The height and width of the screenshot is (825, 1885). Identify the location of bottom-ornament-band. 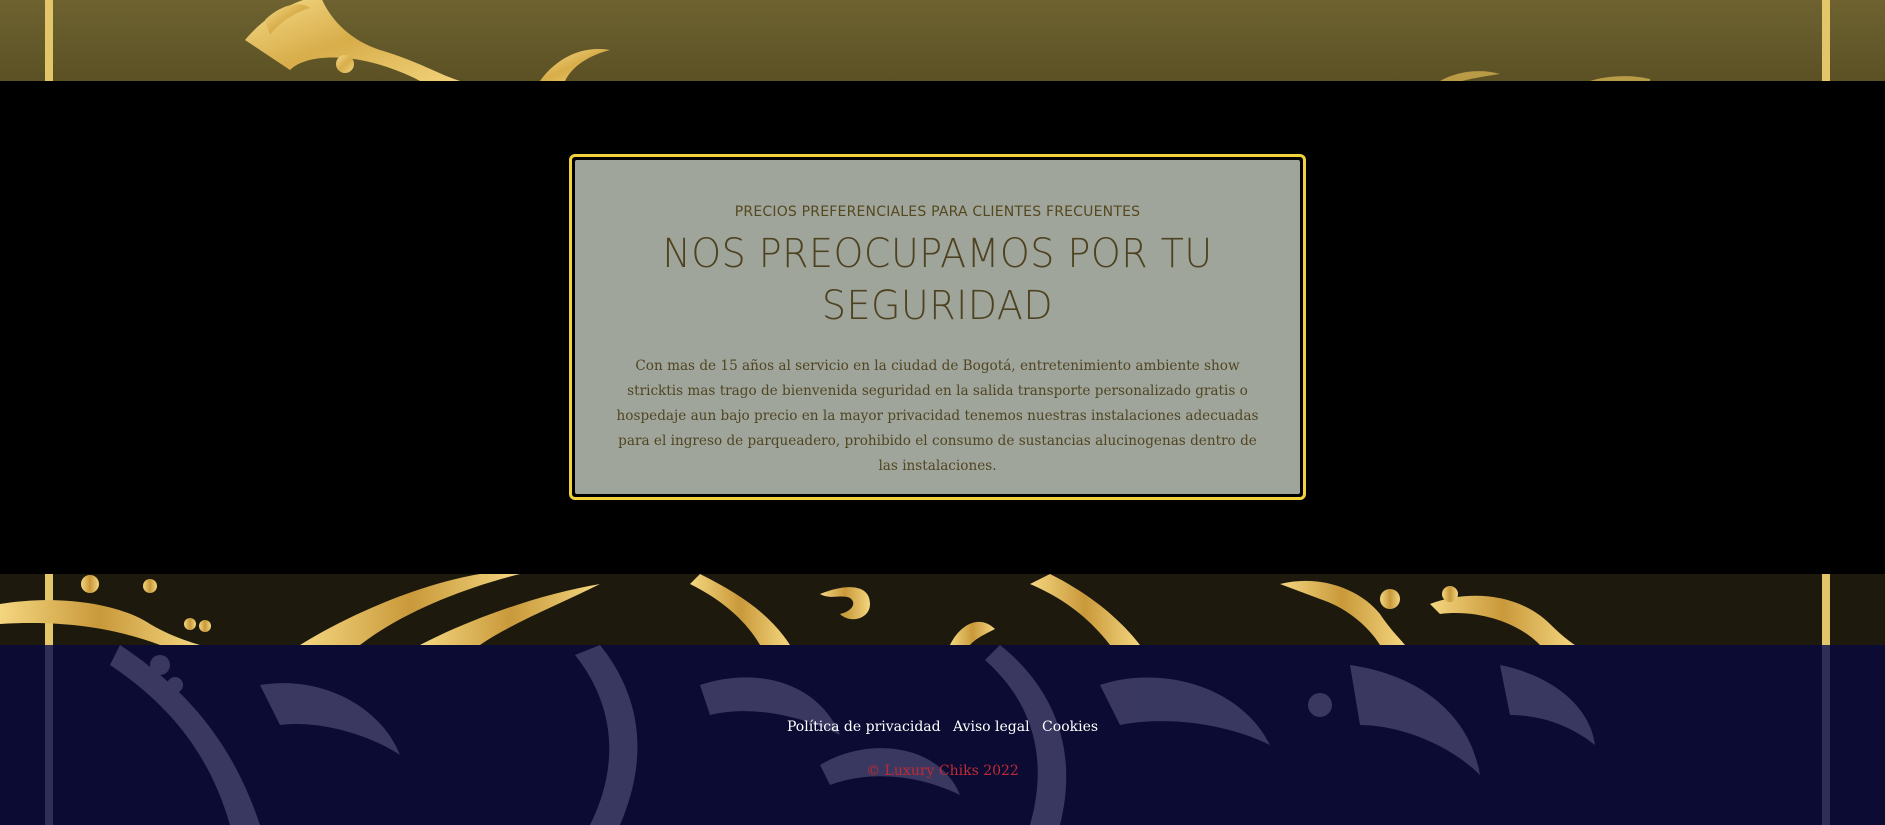
(942, 609).